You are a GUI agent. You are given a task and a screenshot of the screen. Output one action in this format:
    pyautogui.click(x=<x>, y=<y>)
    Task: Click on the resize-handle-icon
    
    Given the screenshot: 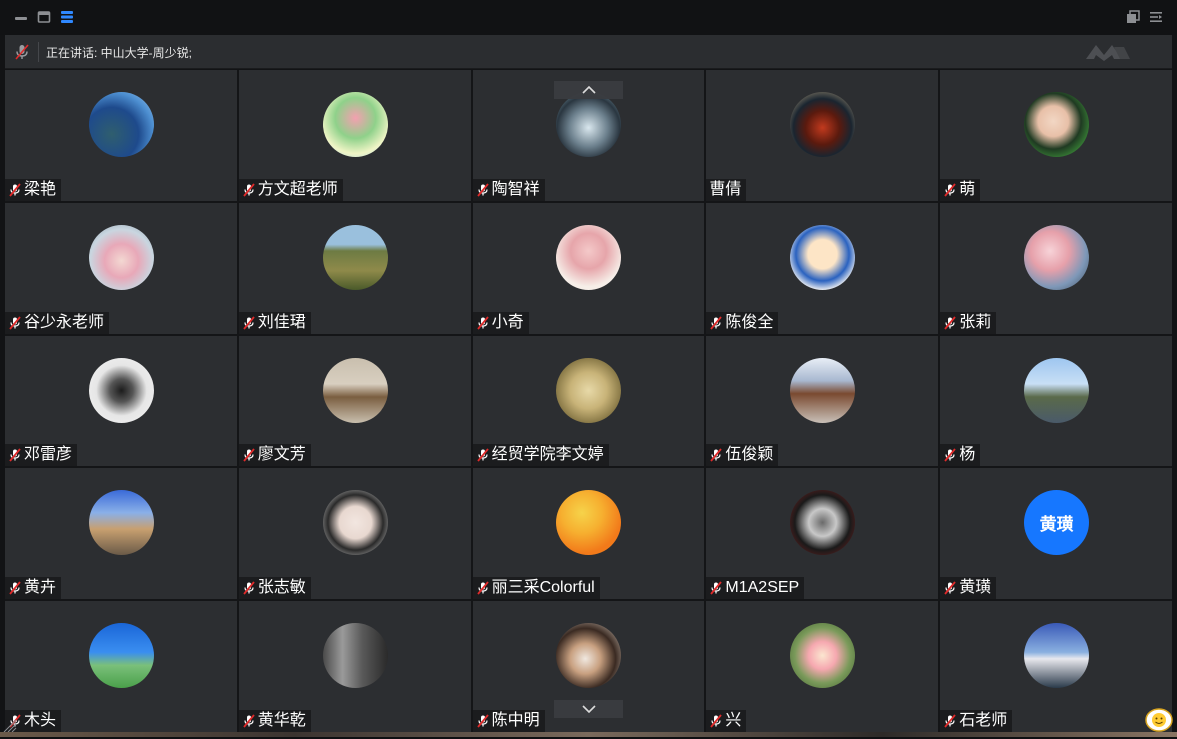 What is the action you would take?
    pyautogui.click(x=10, y=726)
    